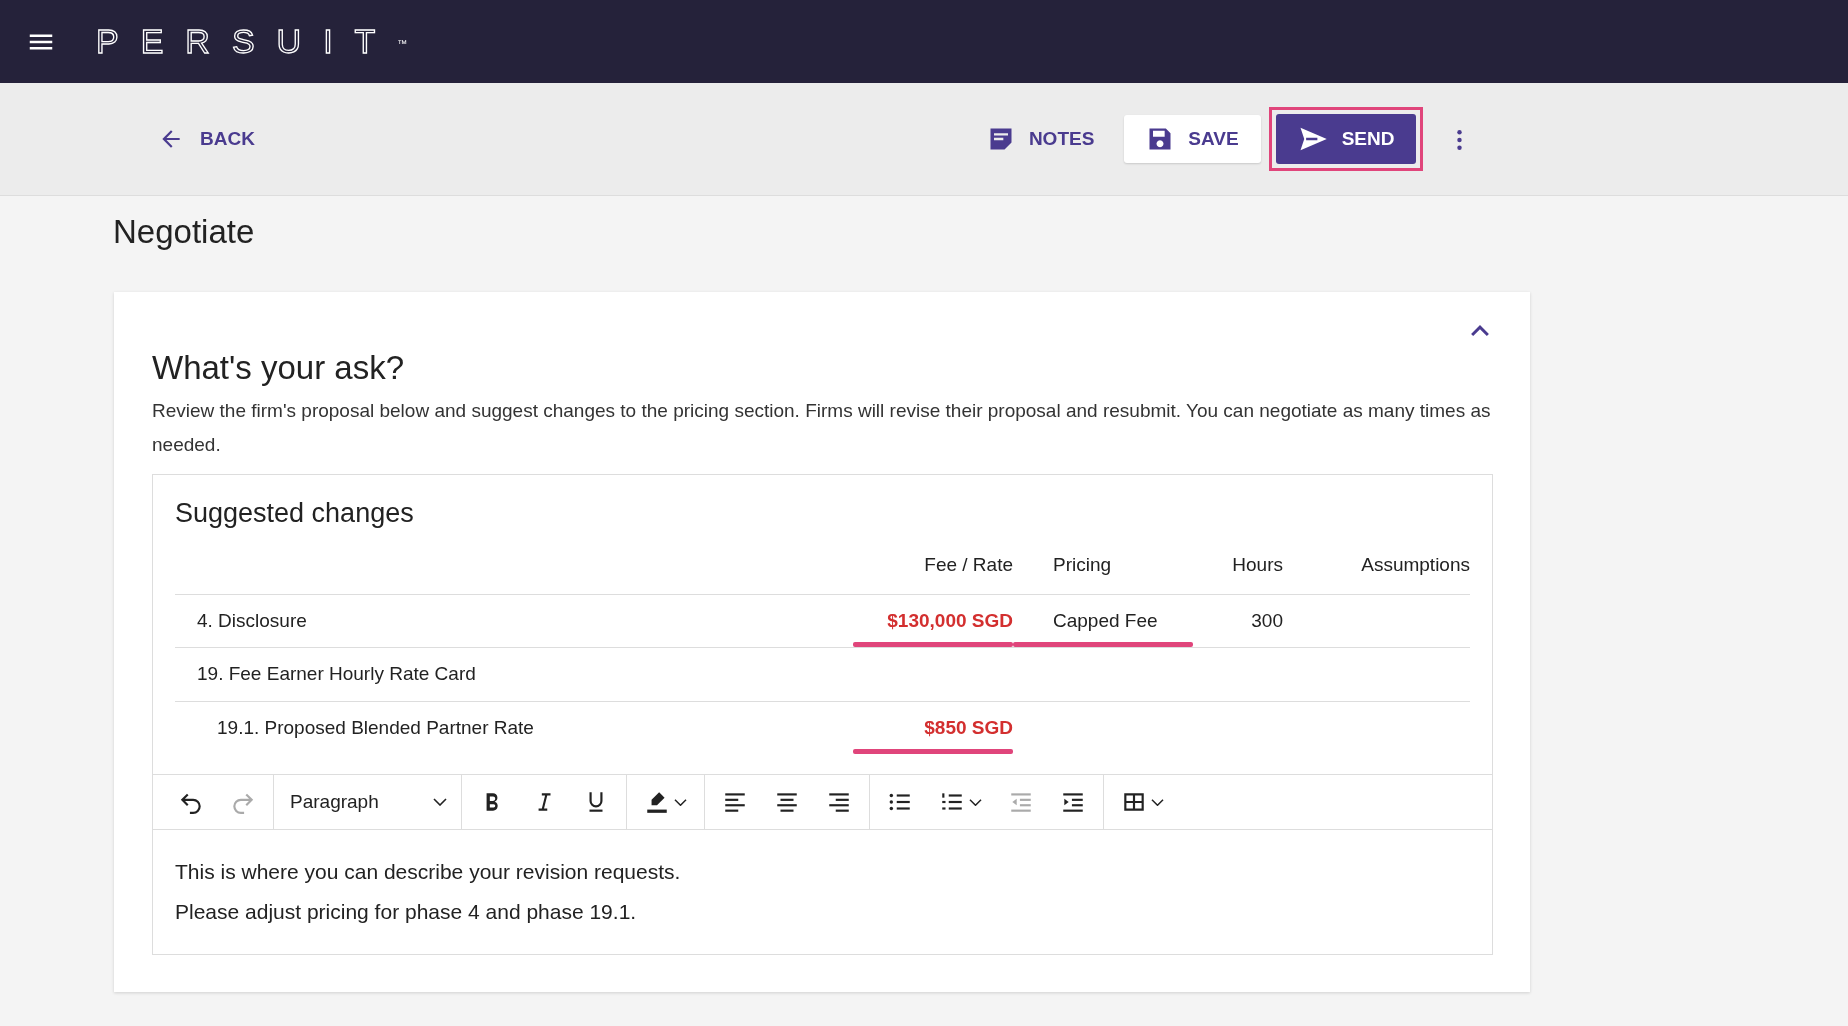 Image resolution: width=1848 pixels, height=1026 pixels. I want to click on row-label: 19.1. Proposed Blended Partner Rate, so click(375, 727).